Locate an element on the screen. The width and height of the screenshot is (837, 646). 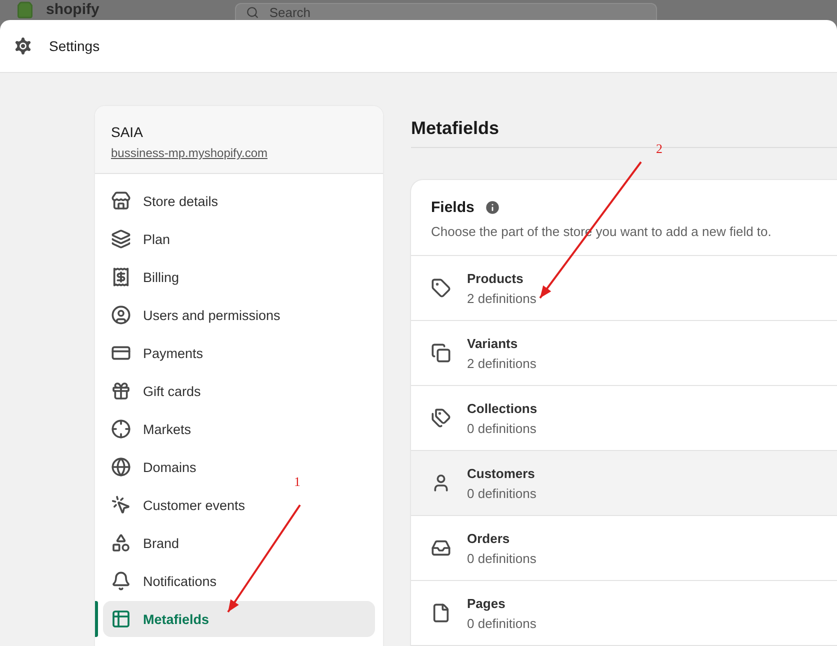
resource-name: Pages is located at coordinates (486, 603).